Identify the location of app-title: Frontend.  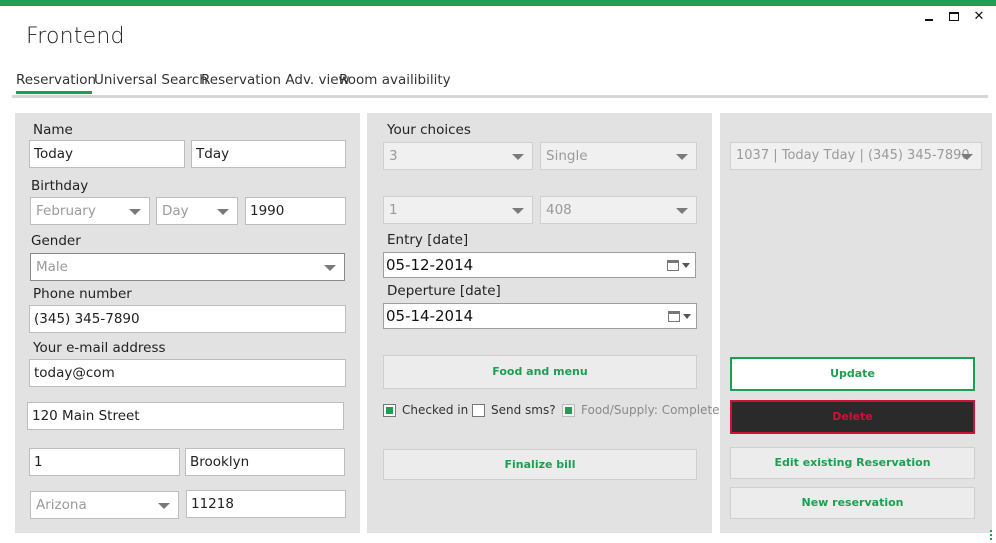
(75, 36).